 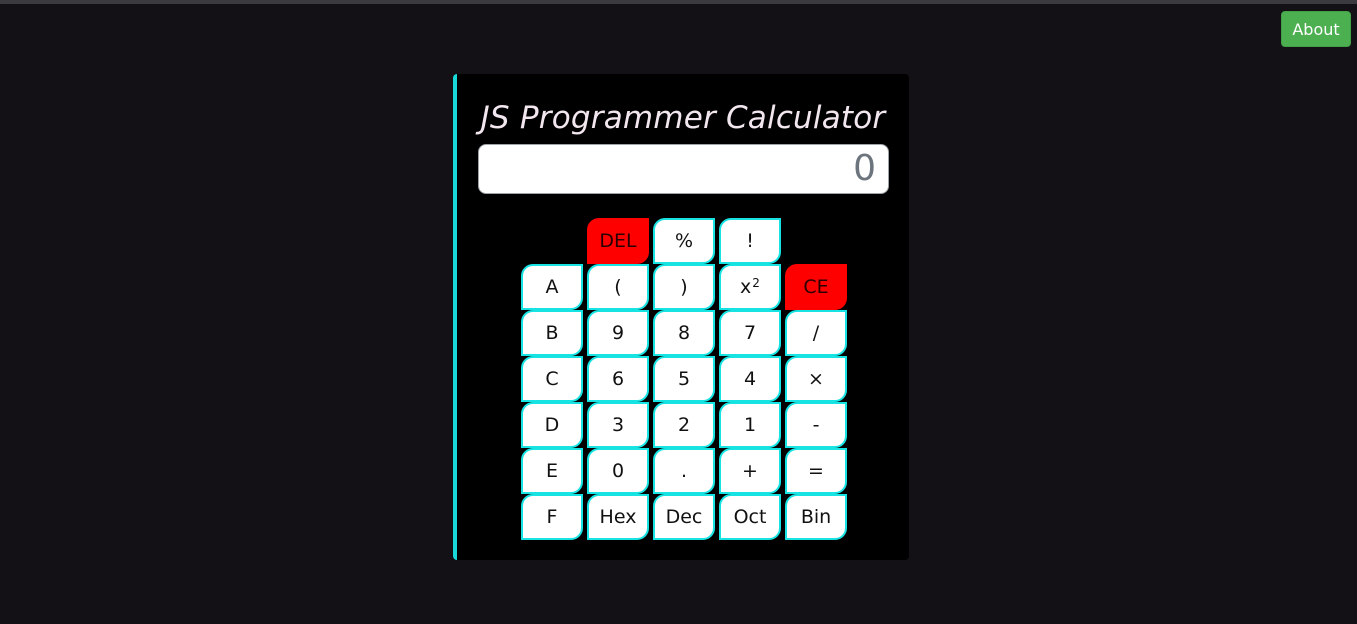 I want to click on square-exponent: 2, so click(x=756, y=283).